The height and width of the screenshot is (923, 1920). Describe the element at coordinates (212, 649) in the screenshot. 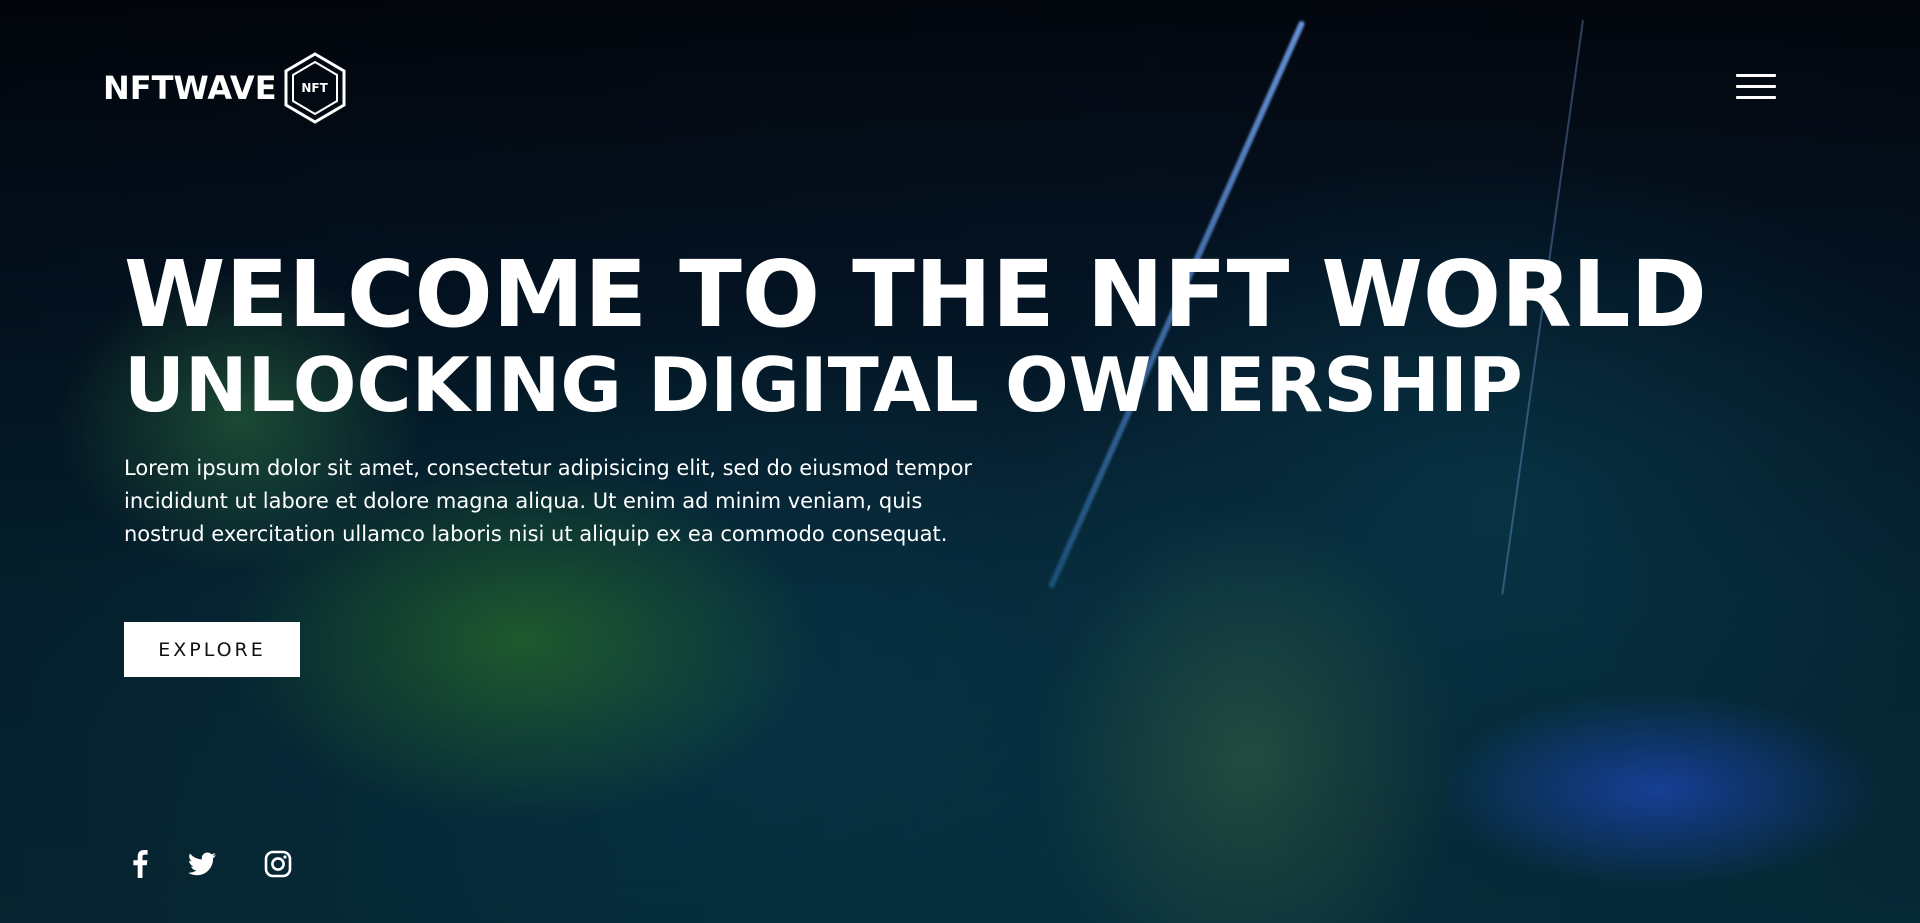

I see `explore-button: EXPLORE` at that location.